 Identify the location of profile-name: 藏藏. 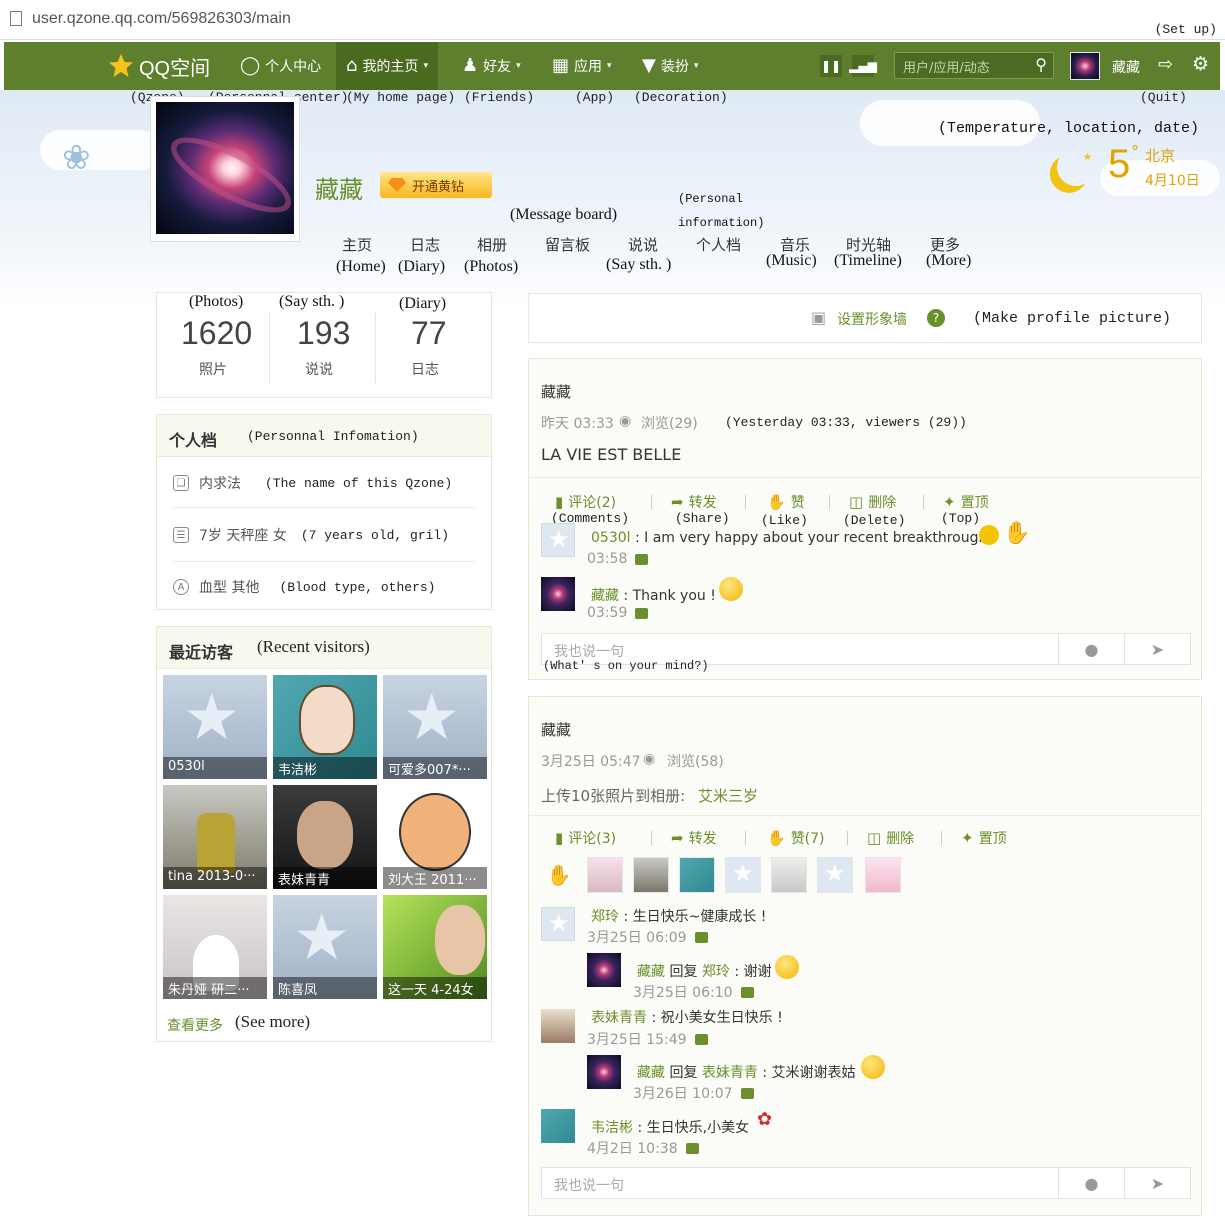
(339, 187).